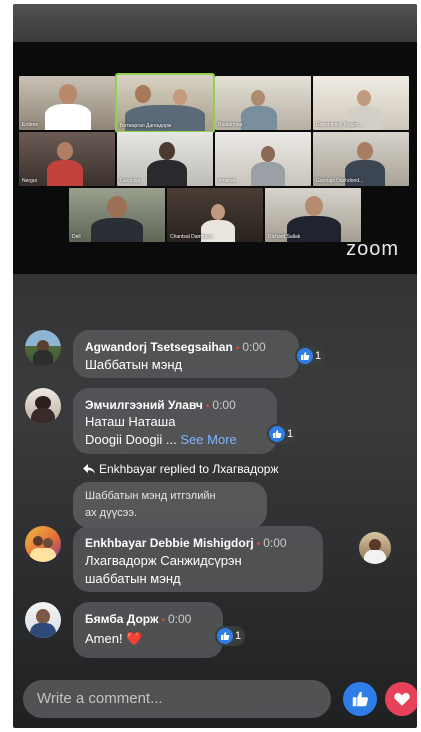 This screenshot has height=732, width=421. I want to click on viewer-avatar, so click(375, 548).